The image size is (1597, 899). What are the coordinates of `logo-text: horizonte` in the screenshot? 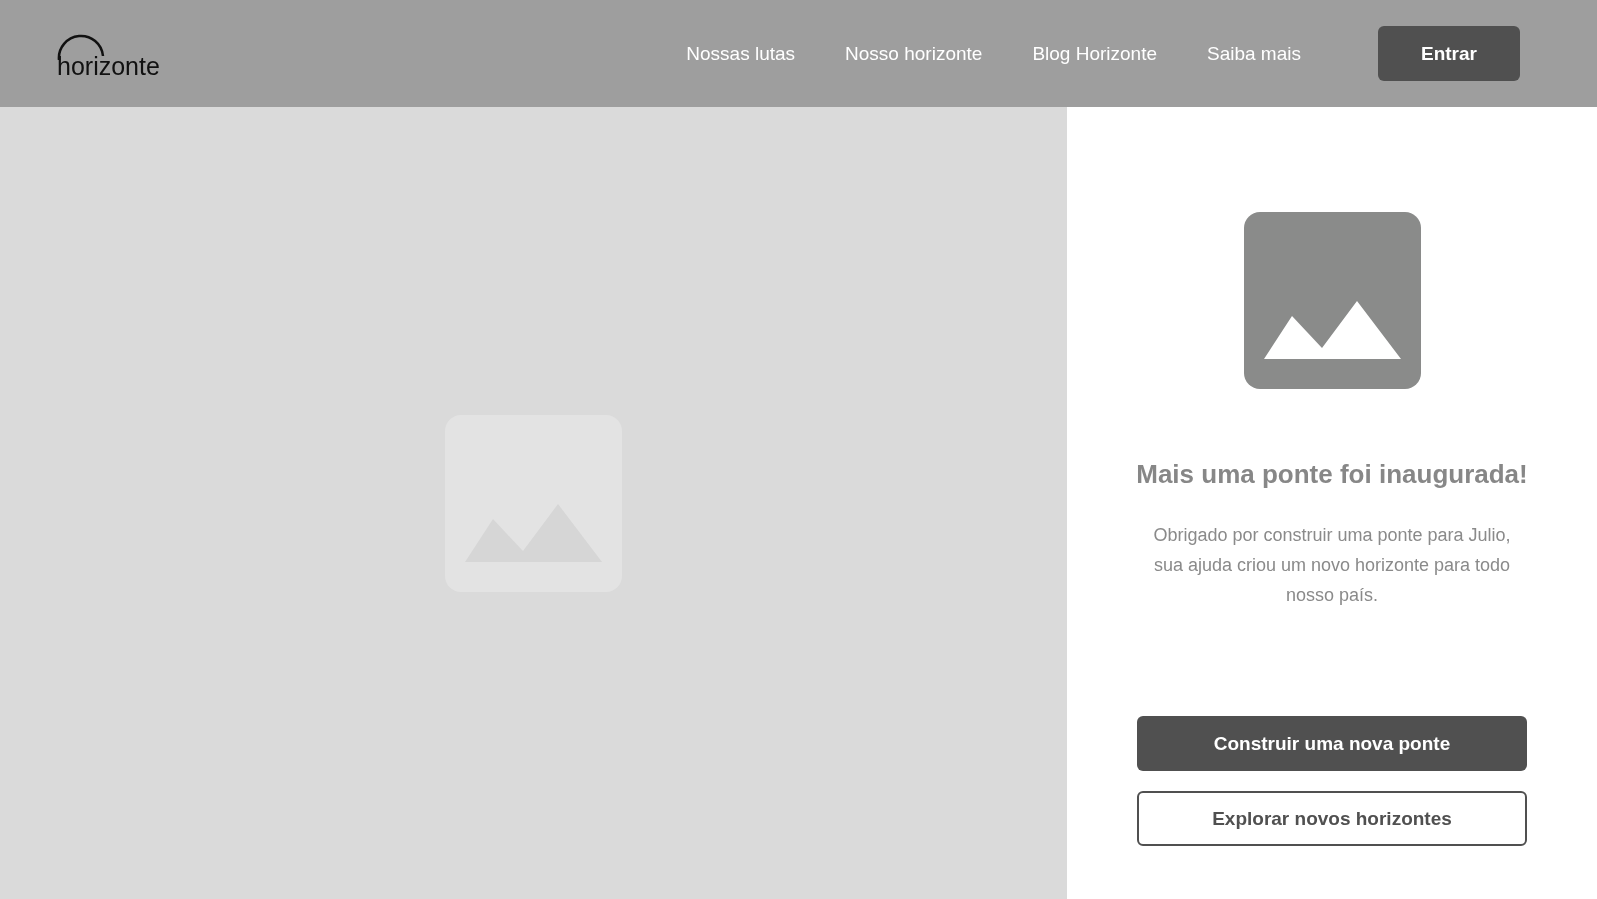 It's located at (108, 66).